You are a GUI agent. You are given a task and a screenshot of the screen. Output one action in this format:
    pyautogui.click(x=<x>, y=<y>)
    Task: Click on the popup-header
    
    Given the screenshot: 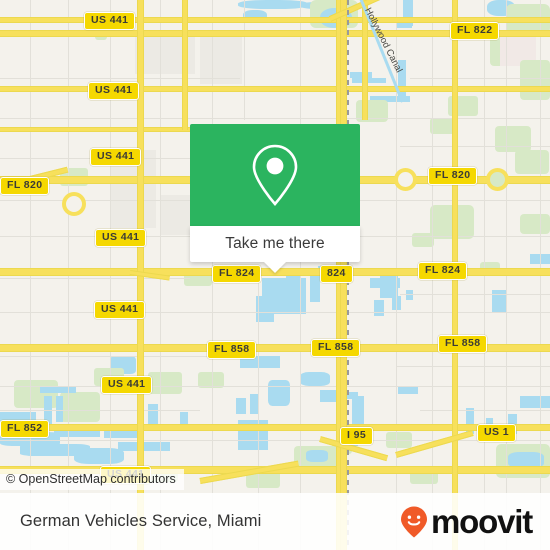 What is the action you would take?
    pyautogui.click(x=275, y=175)
    